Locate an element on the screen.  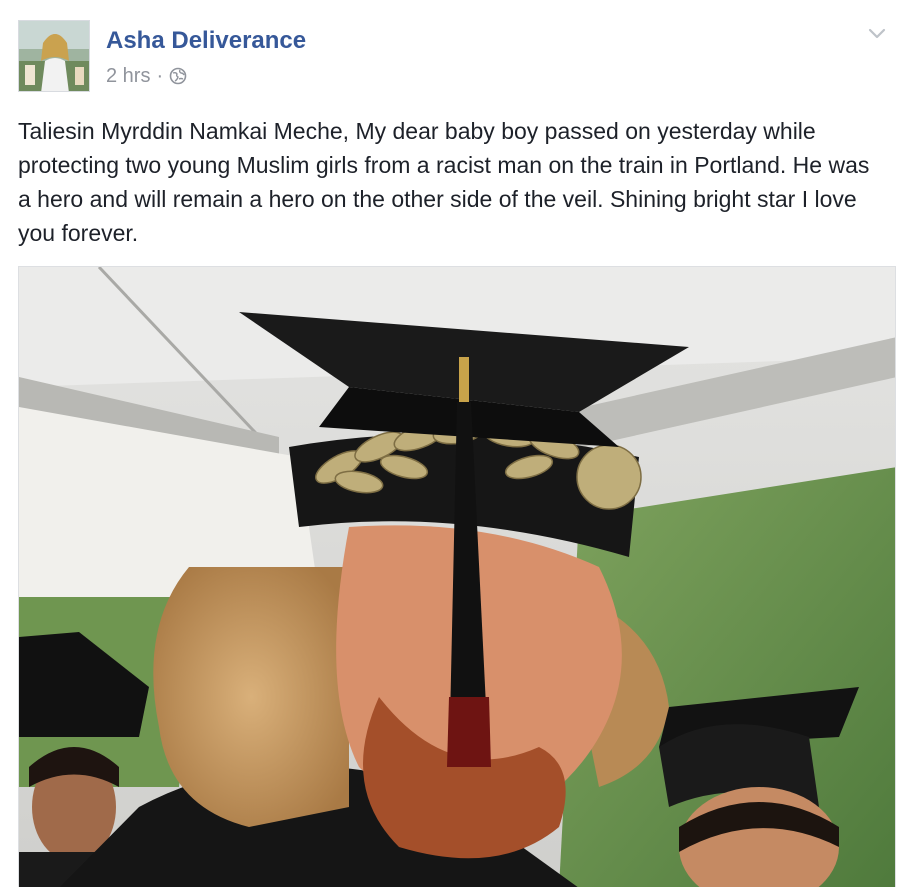
chevron-down-icon is located at coordinates (877, 33).